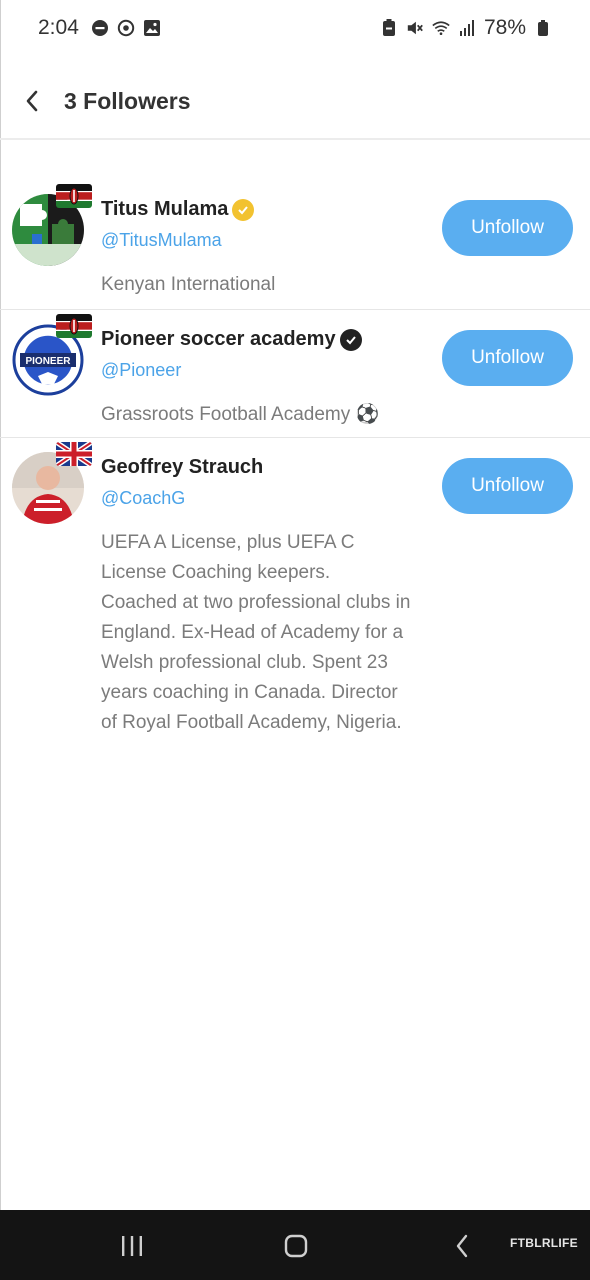 This screenshot has width=590, height=1280. Describe the element at coordinates (462, 1246) in the screenshot. I see `back-icon` at that location.